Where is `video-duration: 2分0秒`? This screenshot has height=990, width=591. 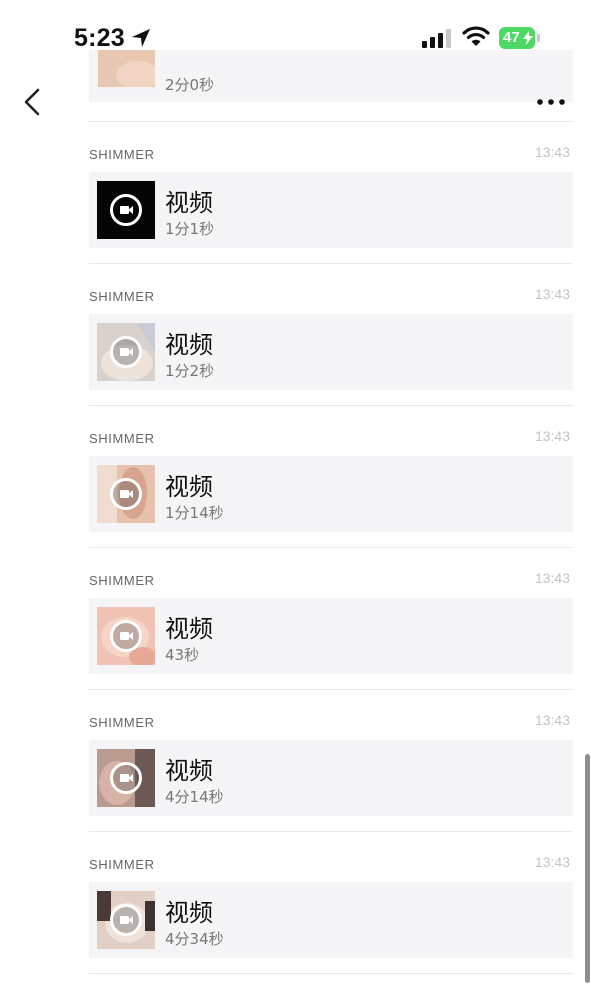
video-duration: 2分0秒 is located at coordinates (190, 85).